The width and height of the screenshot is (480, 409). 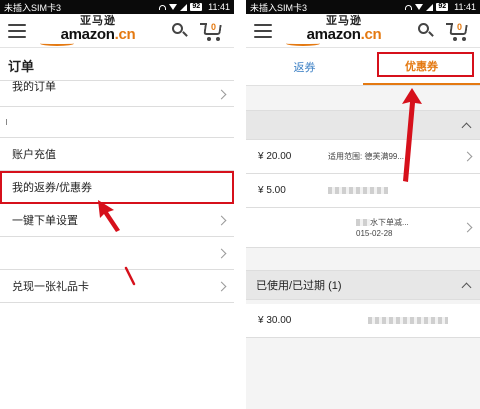 I want to click on menu-item-redeem-gift-card: 兑现一张礼品卡, so click(x=117, y=286).